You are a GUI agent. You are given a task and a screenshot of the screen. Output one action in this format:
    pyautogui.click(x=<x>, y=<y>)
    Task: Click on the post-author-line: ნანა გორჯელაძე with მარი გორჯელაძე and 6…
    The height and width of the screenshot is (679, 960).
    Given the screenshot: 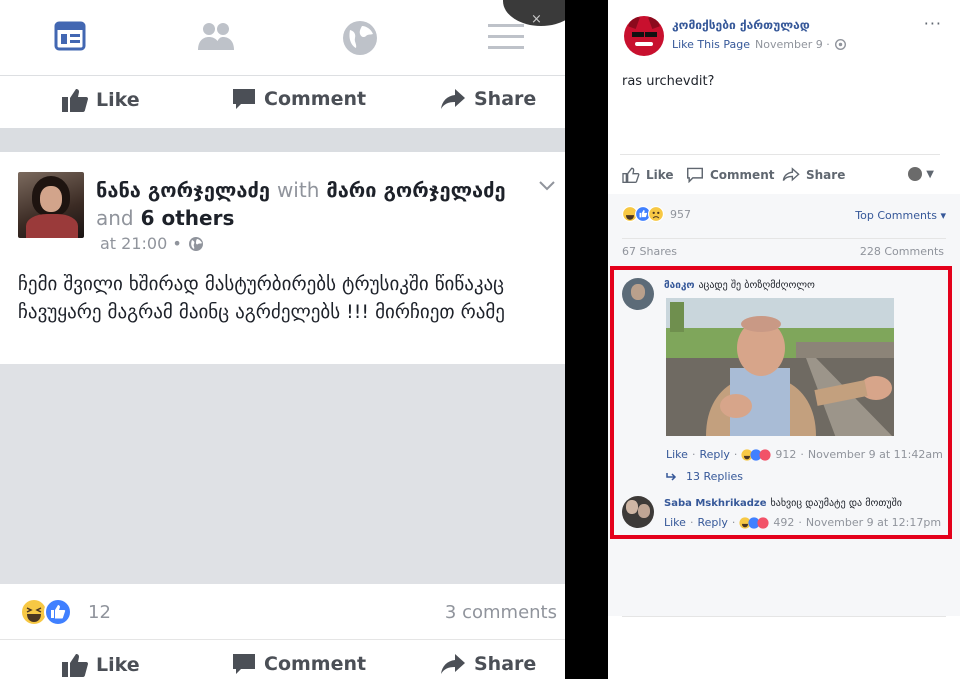 What is the action you would take?
    pyautogui.click(x=306, y=204)
    